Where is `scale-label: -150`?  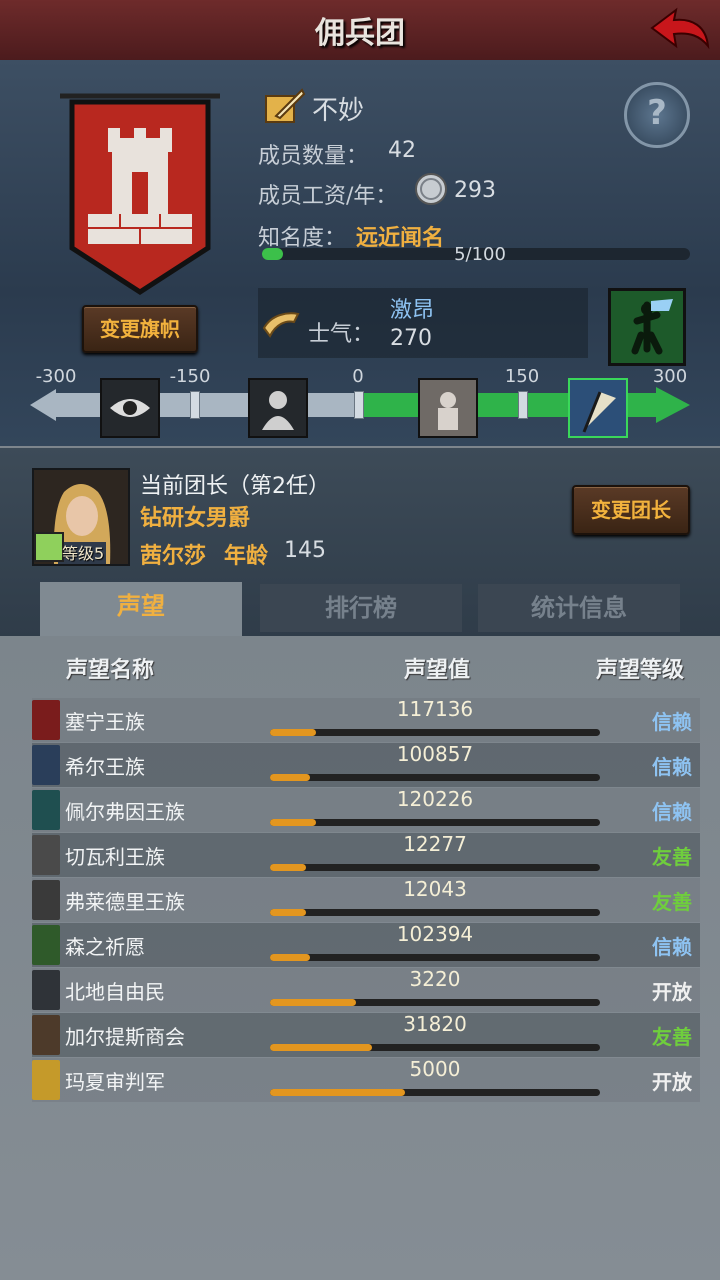 scale-label: -150 is located at coordinates (190, 376).